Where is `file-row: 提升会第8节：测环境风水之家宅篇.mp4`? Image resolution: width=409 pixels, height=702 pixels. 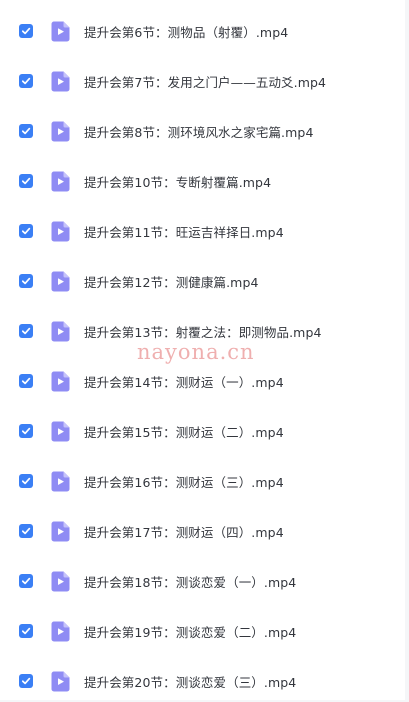
file-row: 提升会第8节：测环境风水之家宅篇.mp4 is located at coordinates (202, 131).